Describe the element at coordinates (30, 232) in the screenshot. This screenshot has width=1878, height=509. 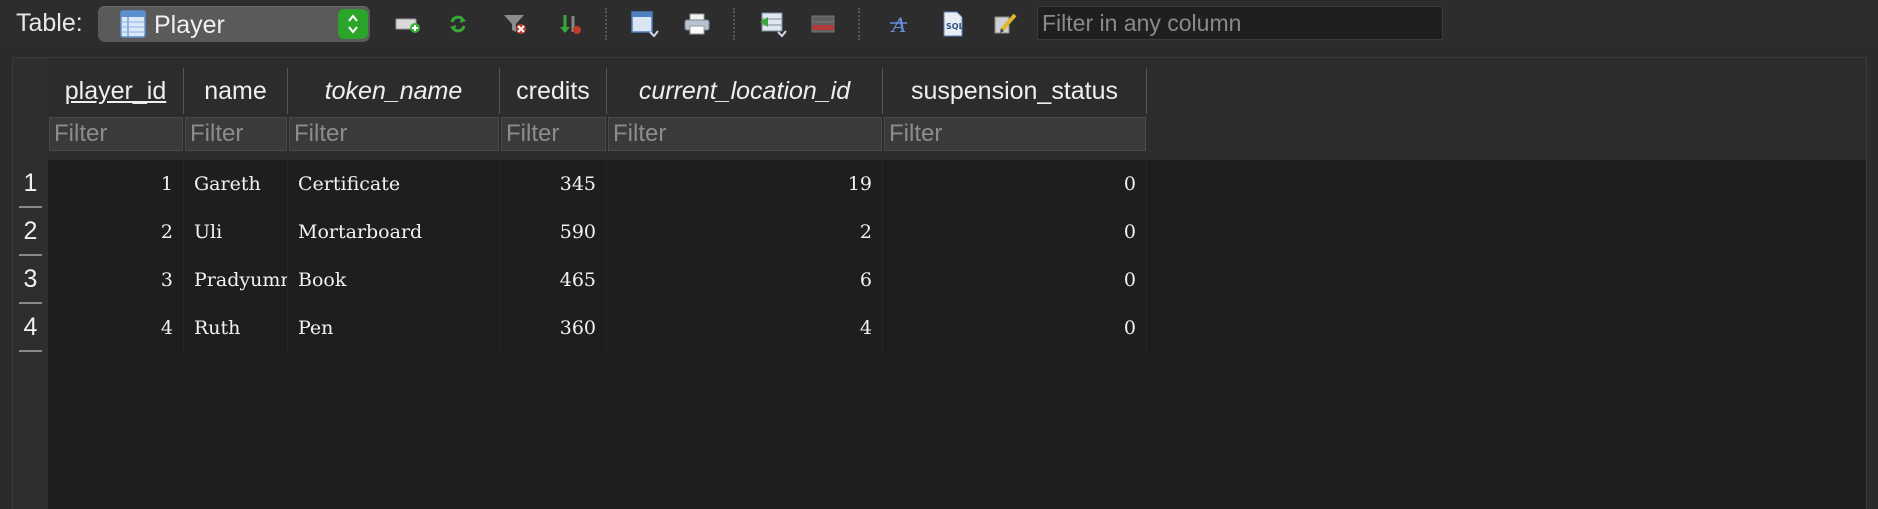
I see `row-number: 2` at that location.